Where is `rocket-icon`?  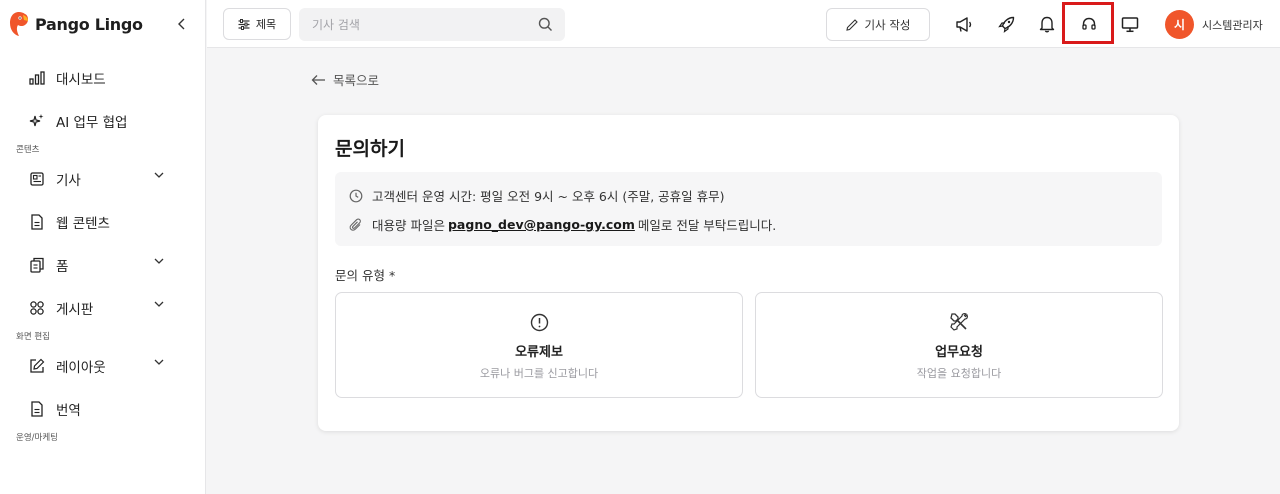
rocket-icon is located at coordinates (1006, 24).